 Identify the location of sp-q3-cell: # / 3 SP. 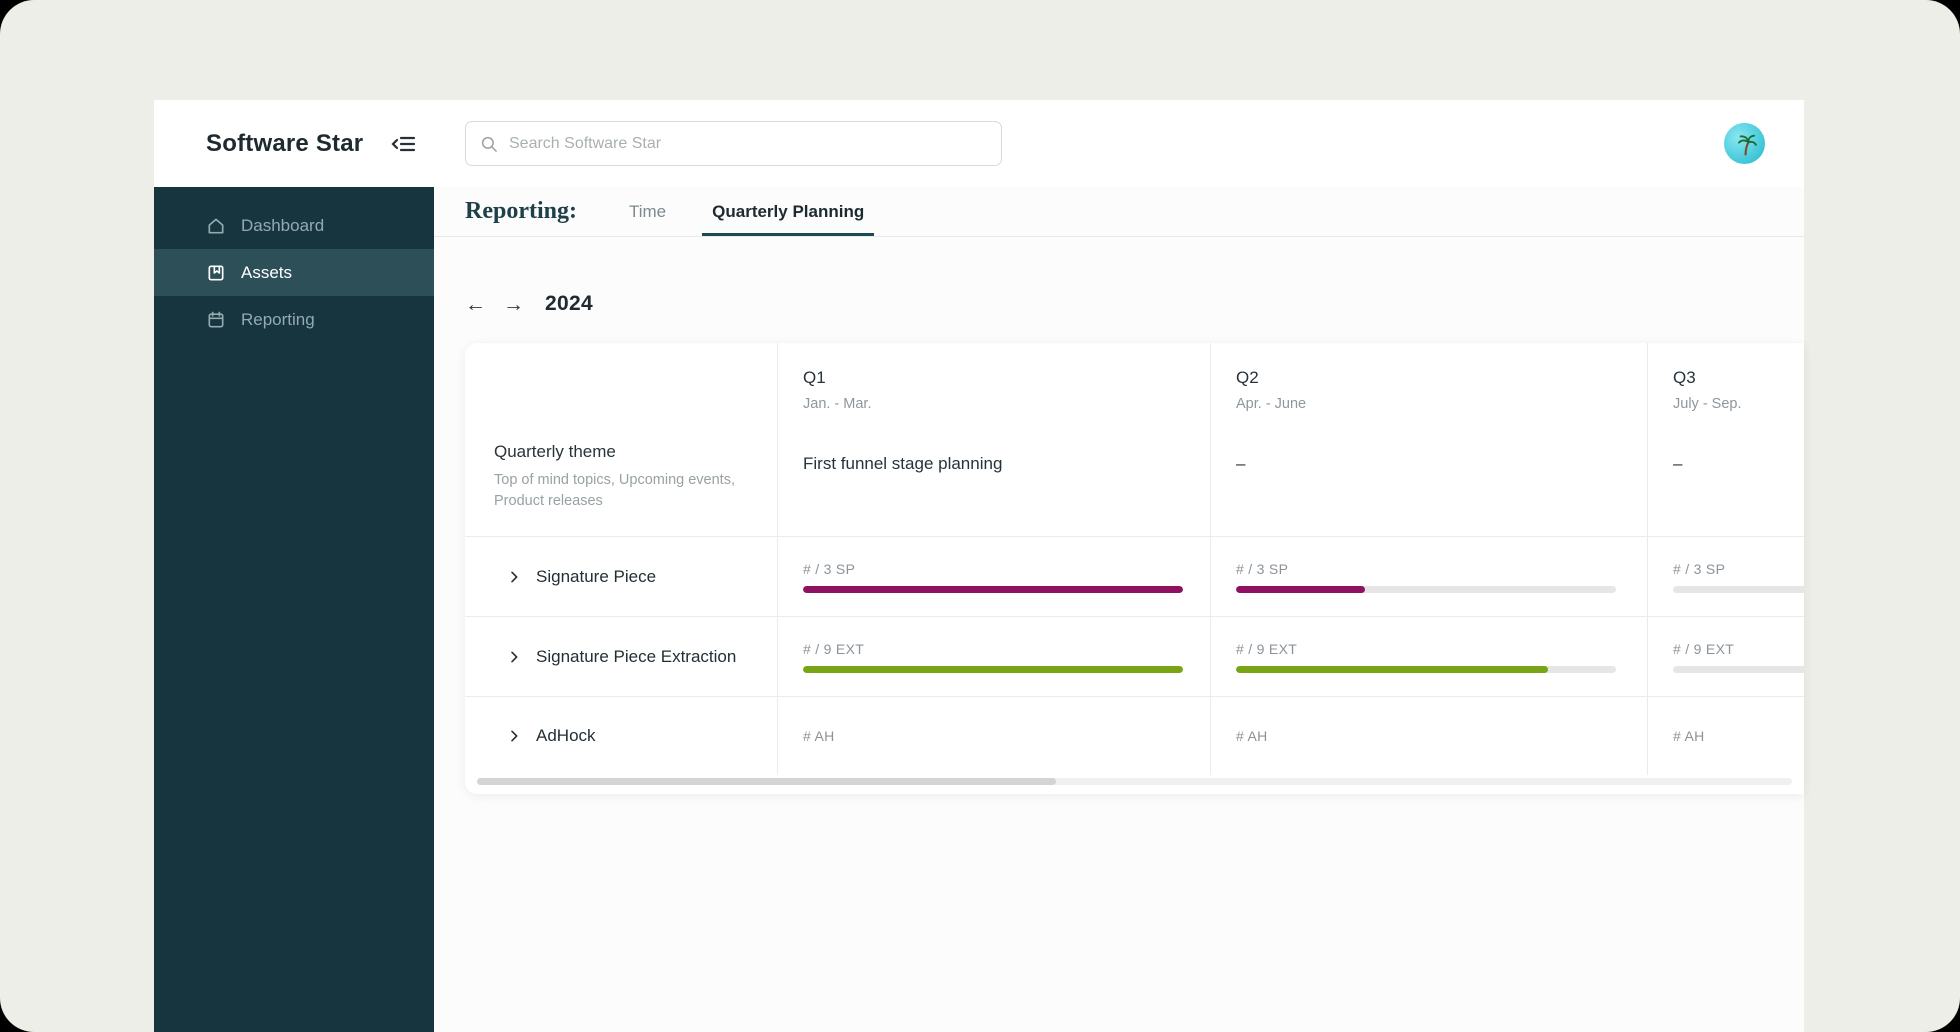
(1725, 577).